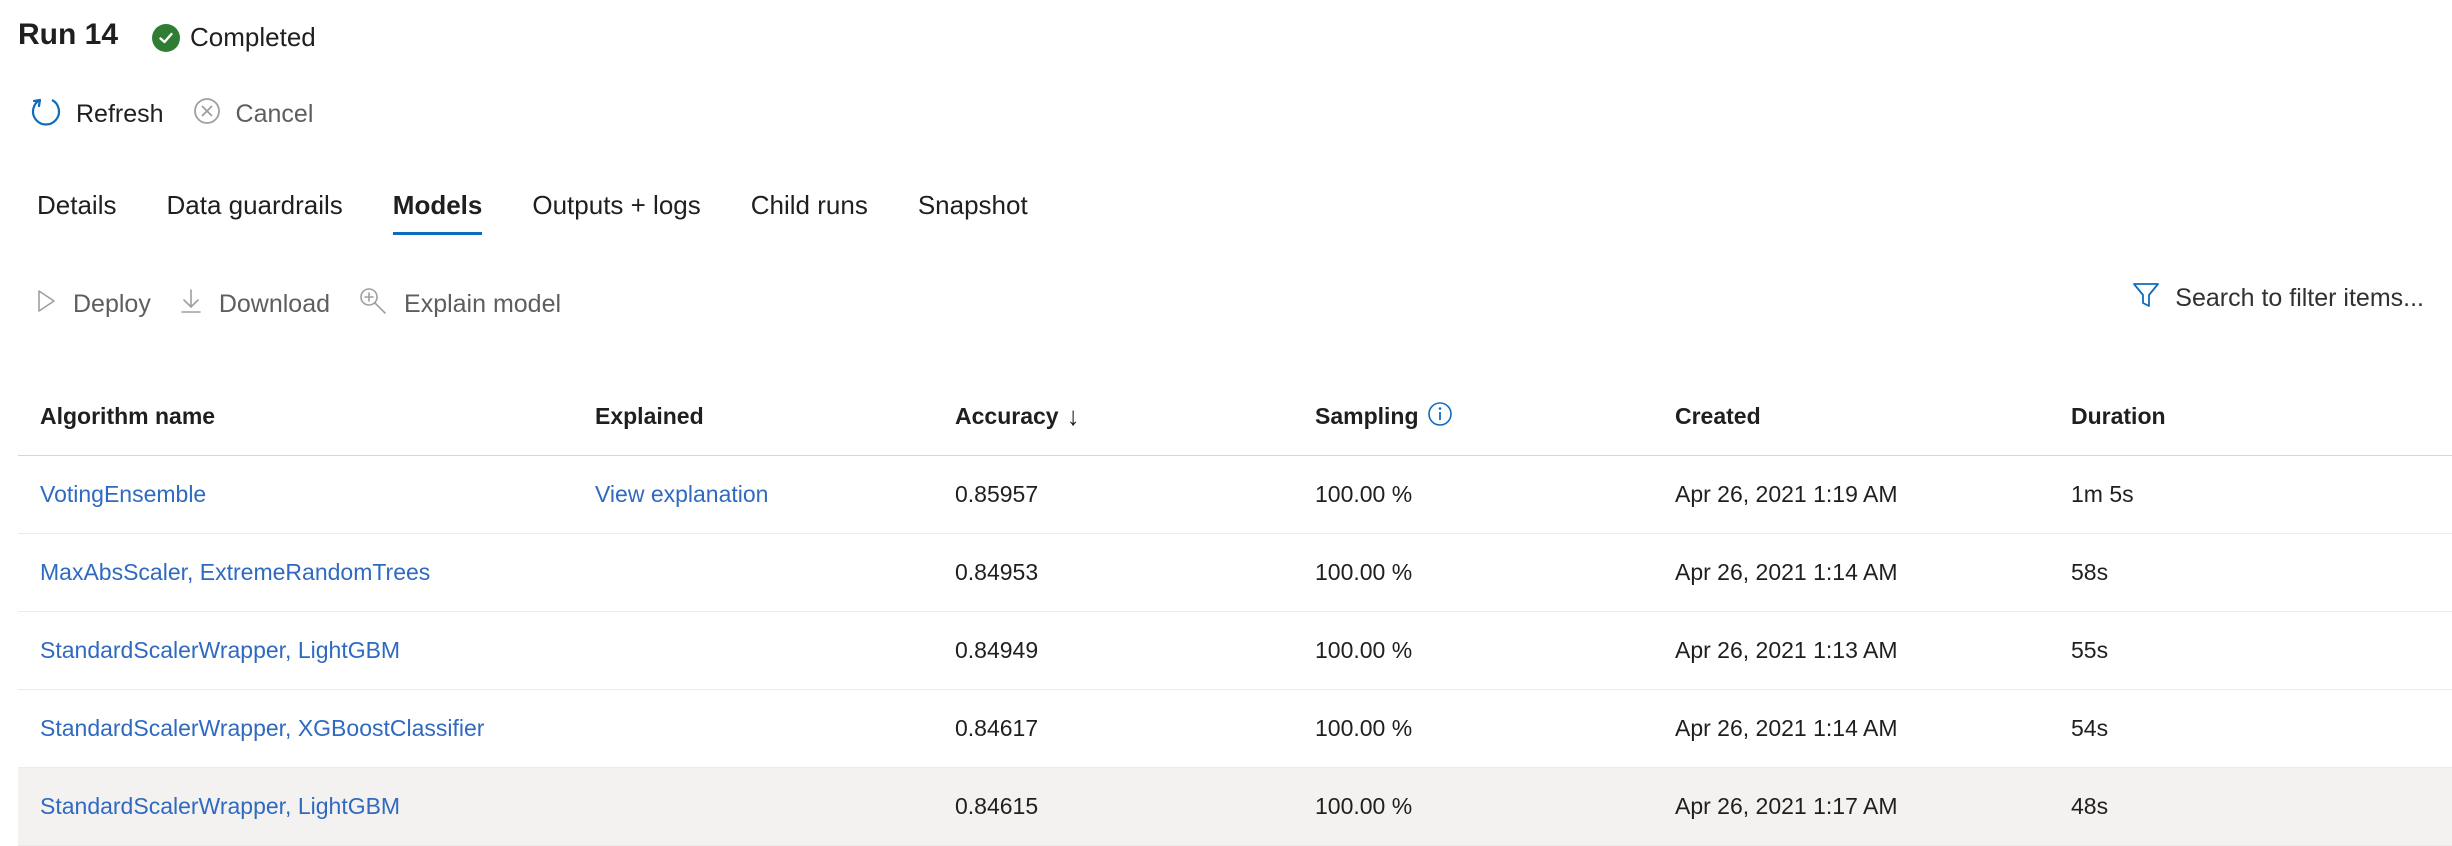 This screenshot has height=846, width=2452. I want to click on play-icon, so click(46, 304).